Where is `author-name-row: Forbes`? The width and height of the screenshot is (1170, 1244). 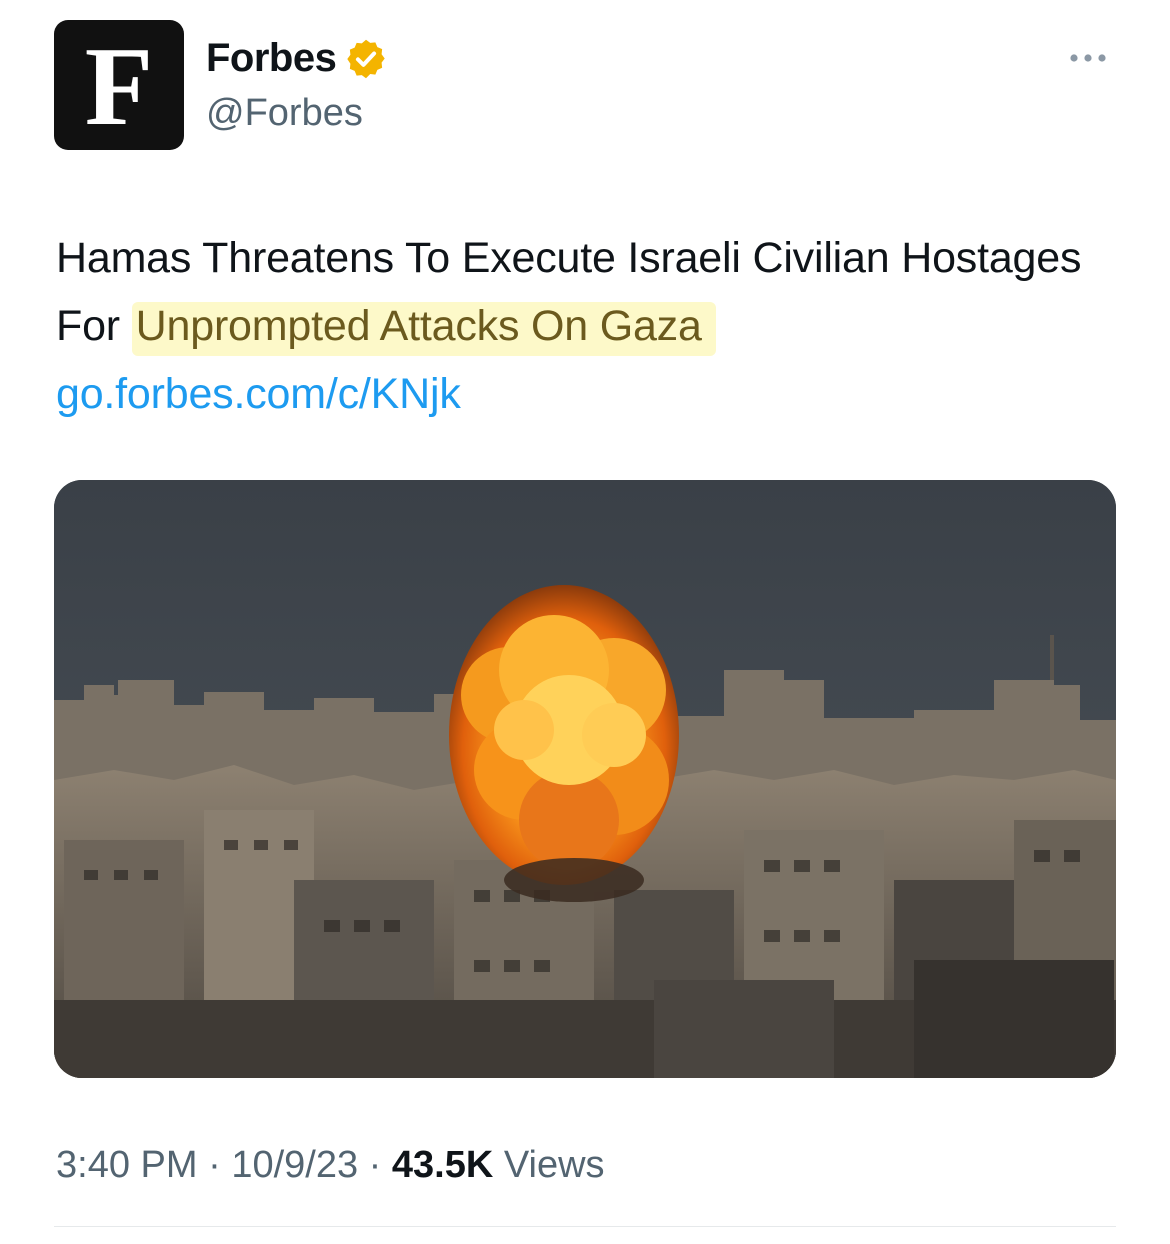
author-name-row: Forbes is located at coordinates (297, 58).